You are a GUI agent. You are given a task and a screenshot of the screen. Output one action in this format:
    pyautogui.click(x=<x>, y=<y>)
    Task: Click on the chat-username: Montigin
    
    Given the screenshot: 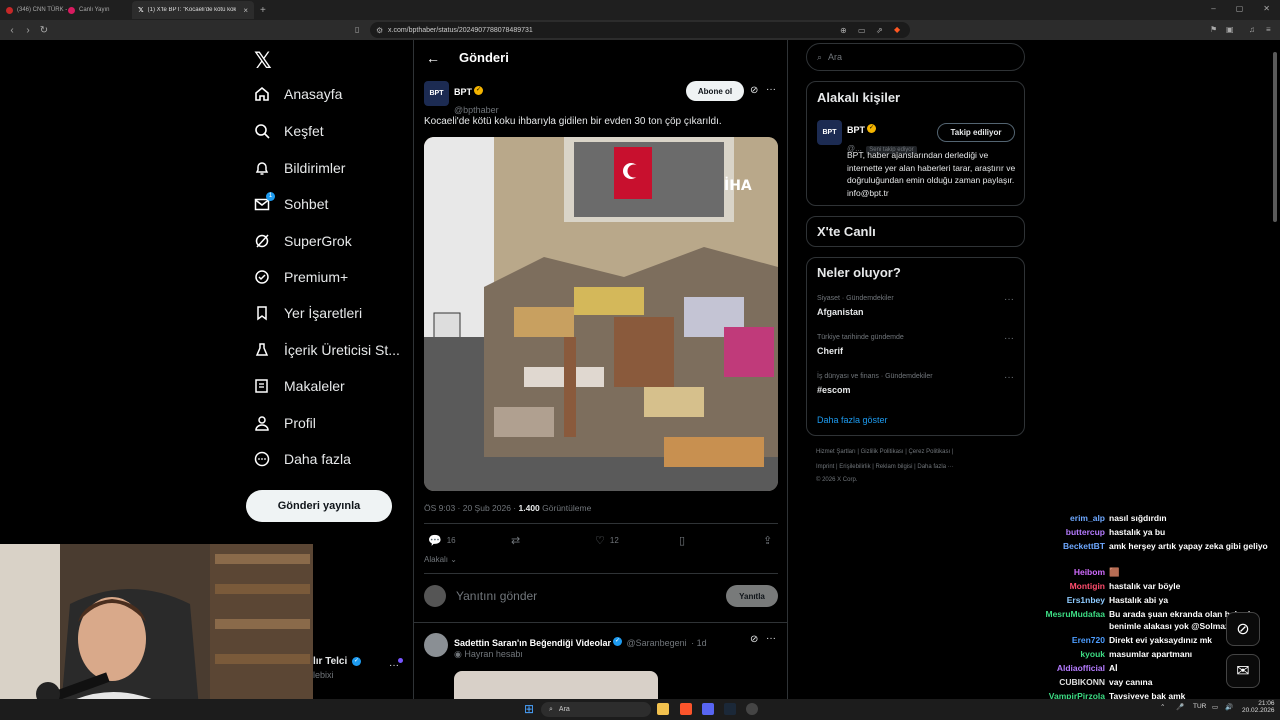 What is the action you would take?
    pyautogui.click(x=1087, y=586)
    